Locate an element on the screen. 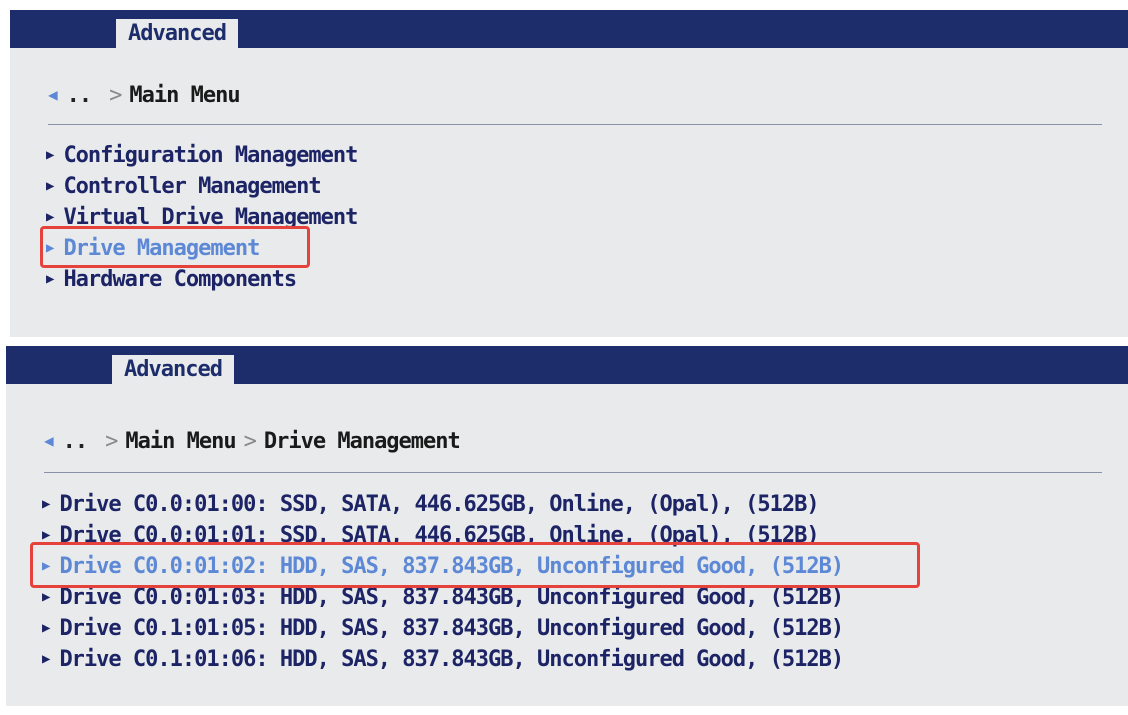 This screenshot has width=1128, height=715. menu-item-label: Configuration Management is located at coordinates (210, 155).